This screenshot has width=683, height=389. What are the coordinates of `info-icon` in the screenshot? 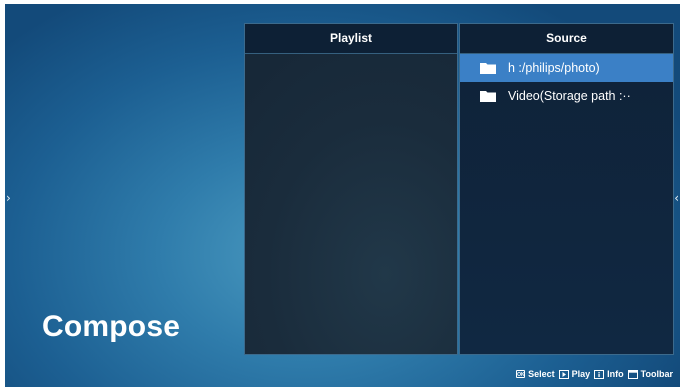 It's located at (599, 374).